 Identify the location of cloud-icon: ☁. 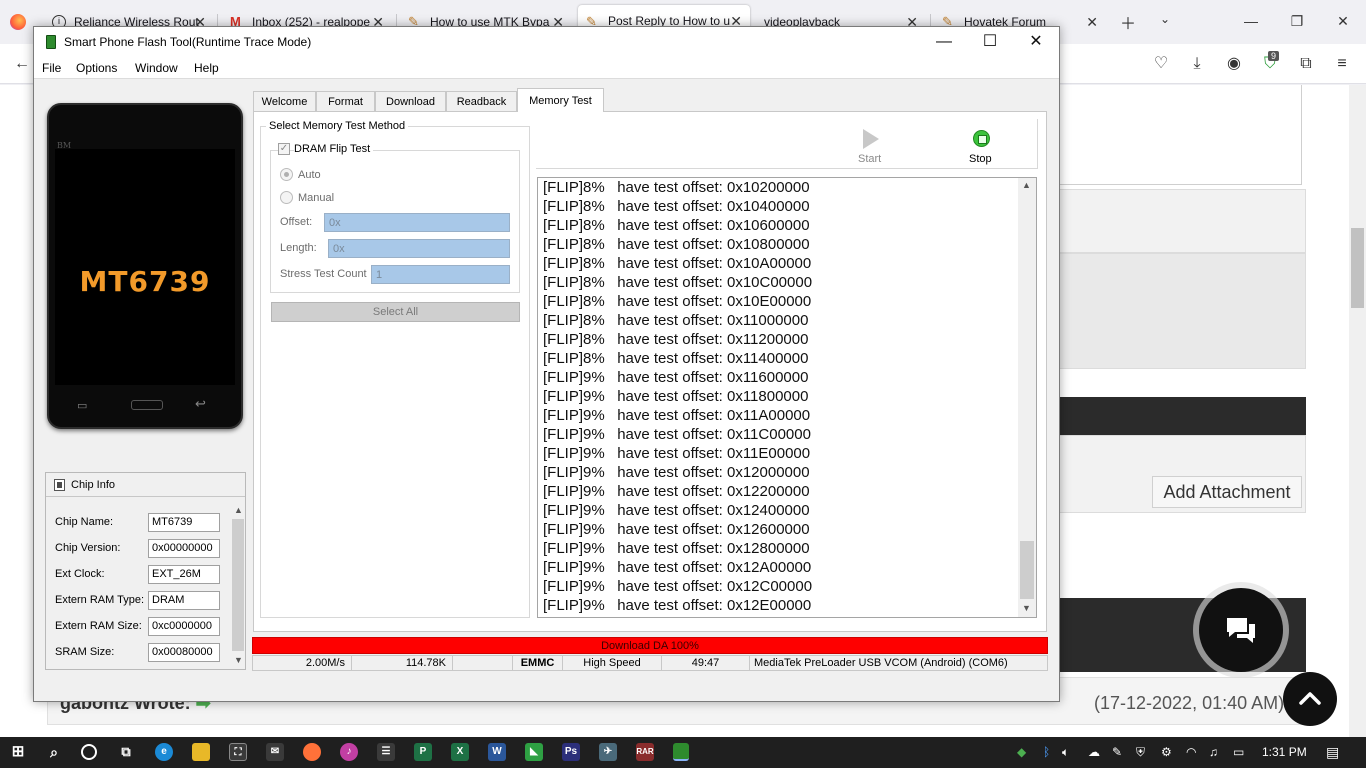
(1094, 752).